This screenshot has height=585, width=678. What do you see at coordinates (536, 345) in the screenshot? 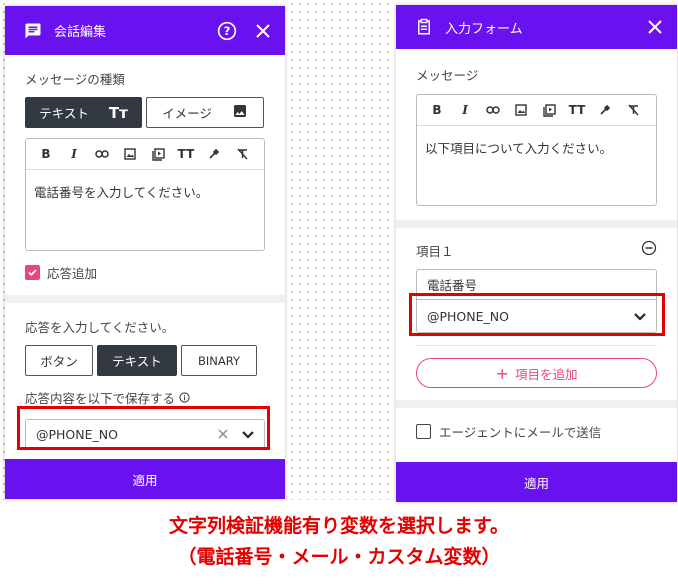
I see `item-divider` at bounding box center [536, 345].